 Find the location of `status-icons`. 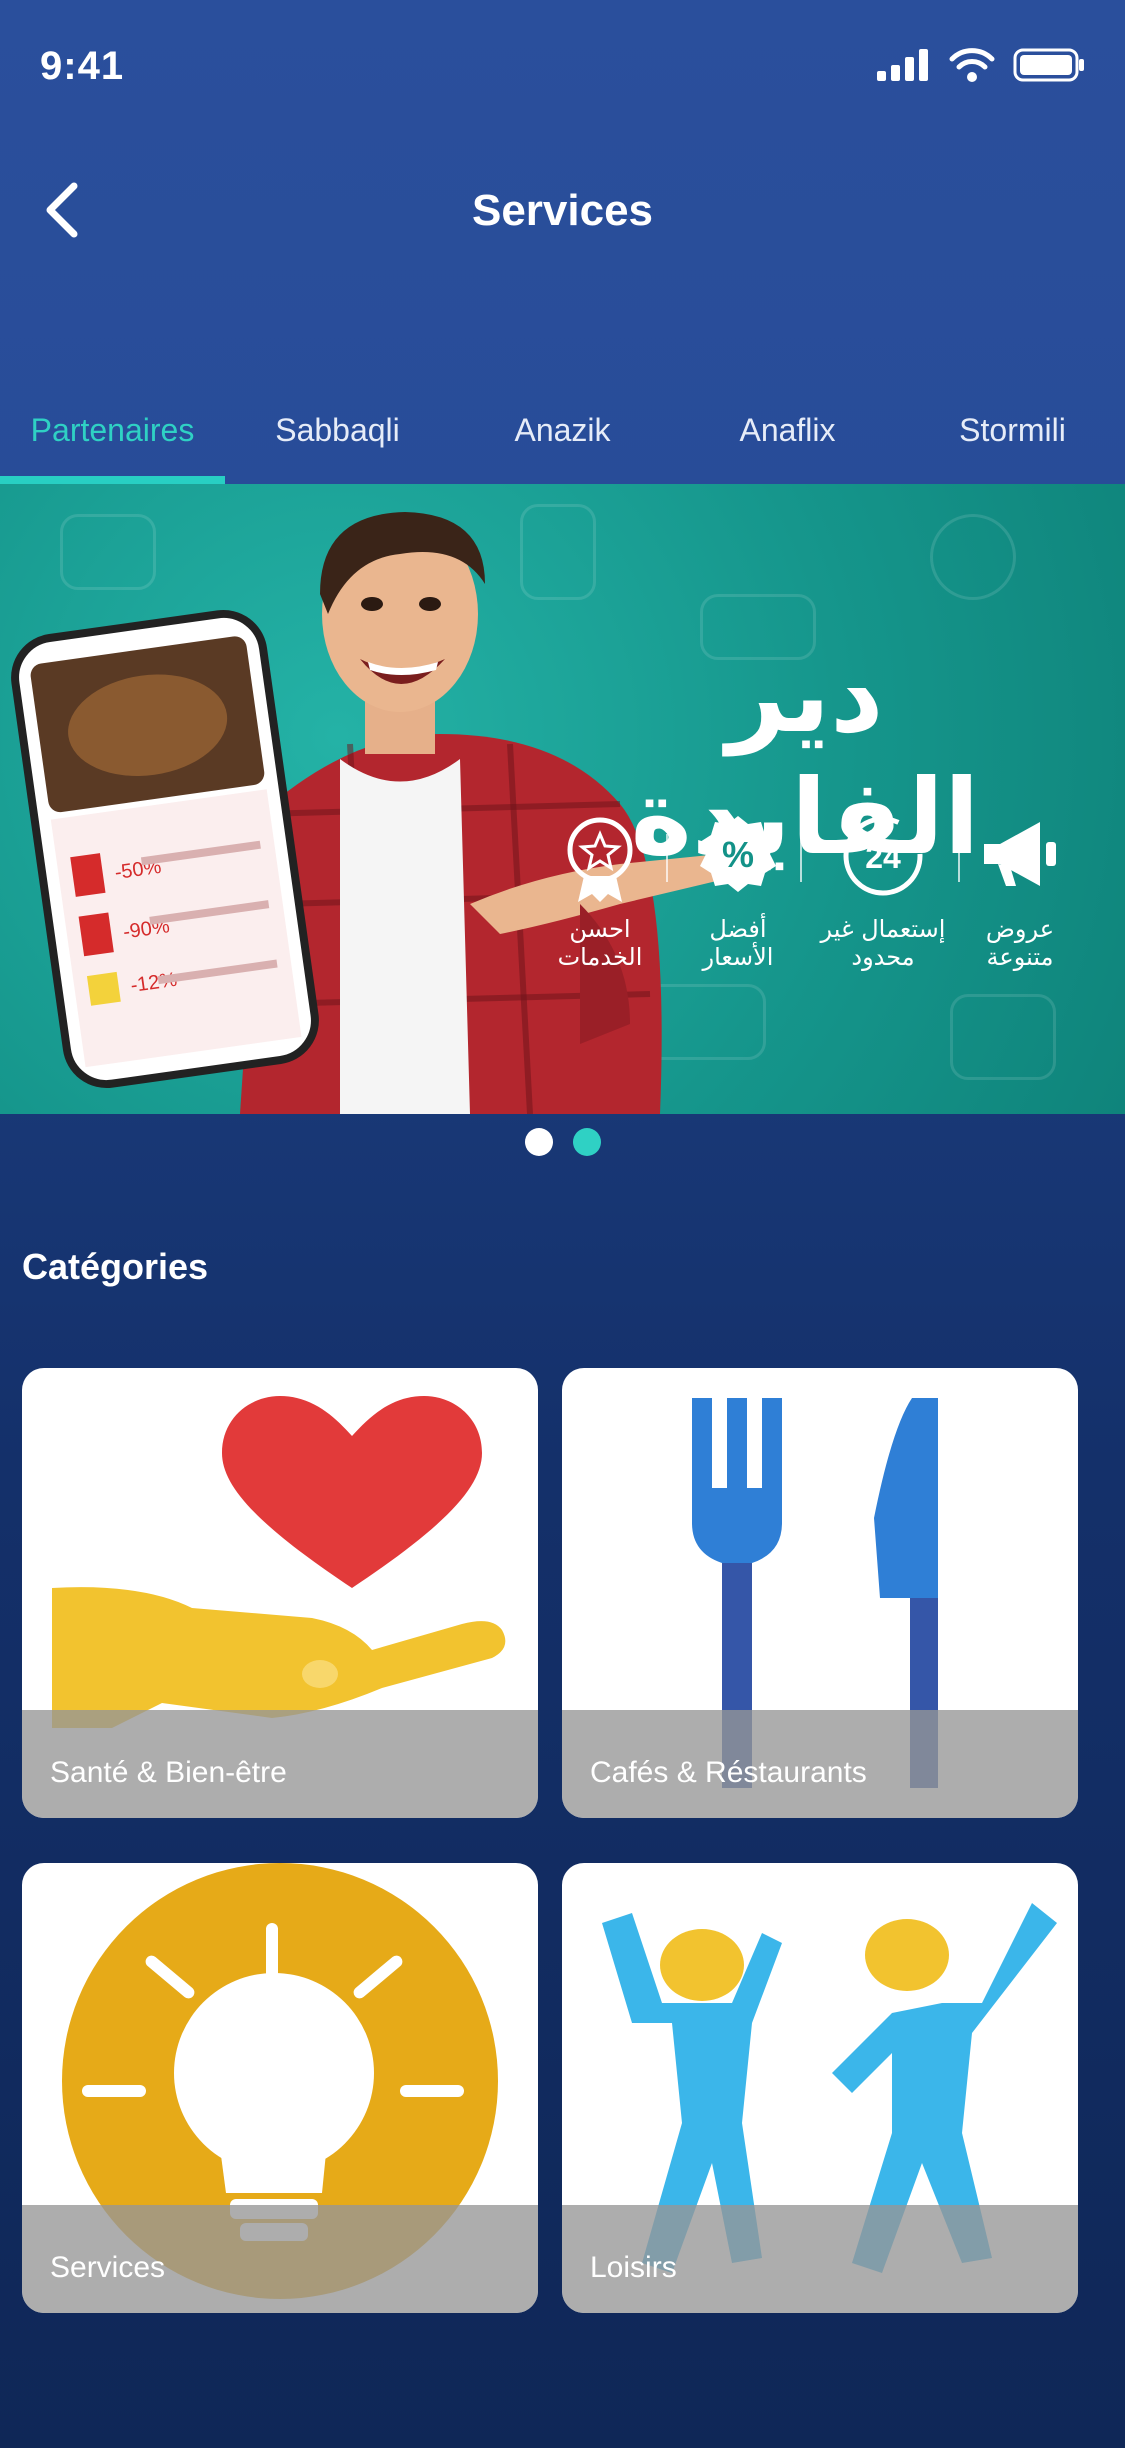

status-icons is located at coordinates (981, 65).